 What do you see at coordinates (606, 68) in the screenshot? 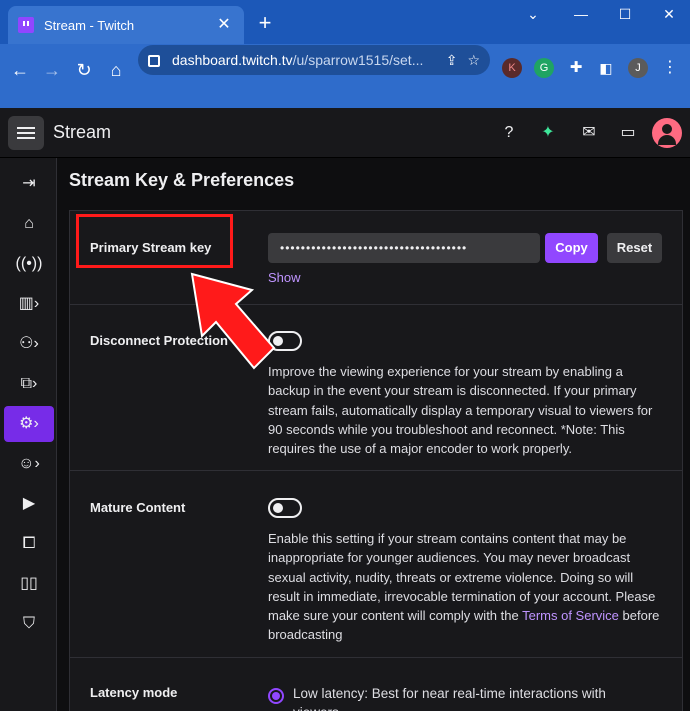
I see `side-panel-icon: ◧` at bounding box center [606, 68].